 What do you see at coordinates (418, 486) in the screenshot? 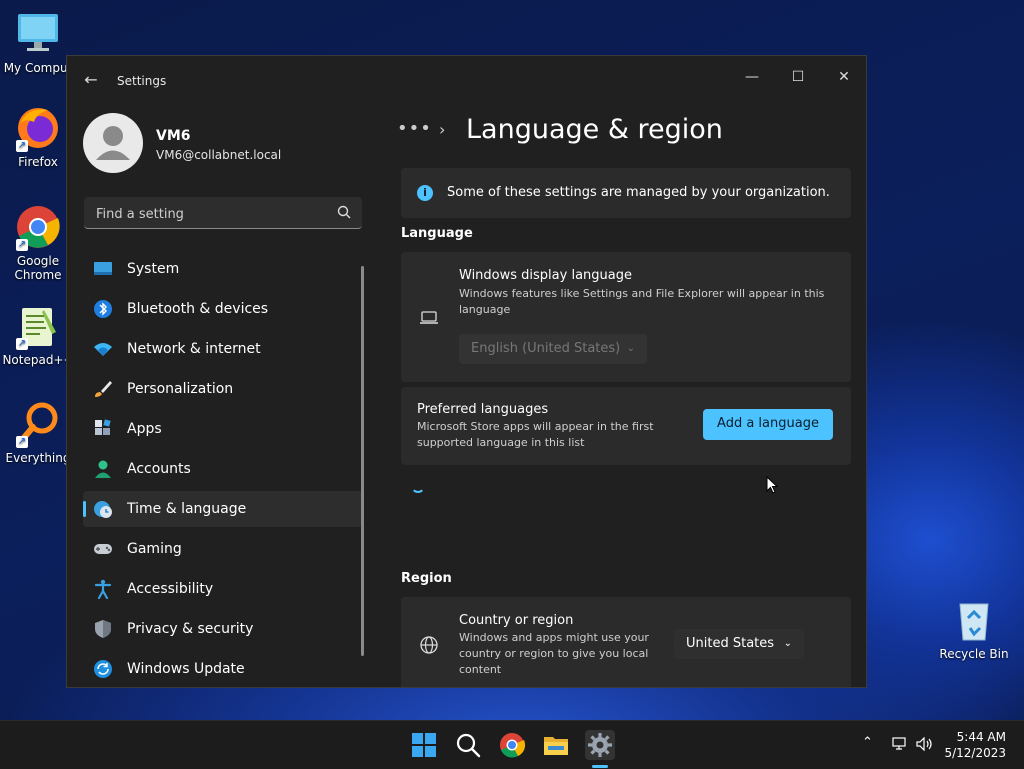
I see `loading-spinner` at bounding box center [418, 486].